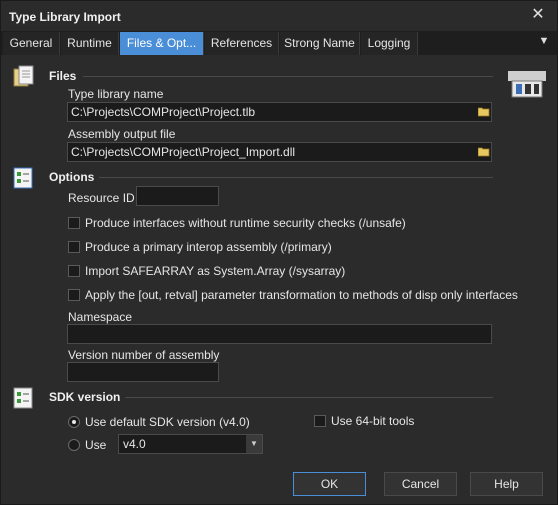 The width and height of the screenshot is (558, 505). Describe the element at coordinates (242, 43) in the screenshot. I see `tab-references: References` at that location.